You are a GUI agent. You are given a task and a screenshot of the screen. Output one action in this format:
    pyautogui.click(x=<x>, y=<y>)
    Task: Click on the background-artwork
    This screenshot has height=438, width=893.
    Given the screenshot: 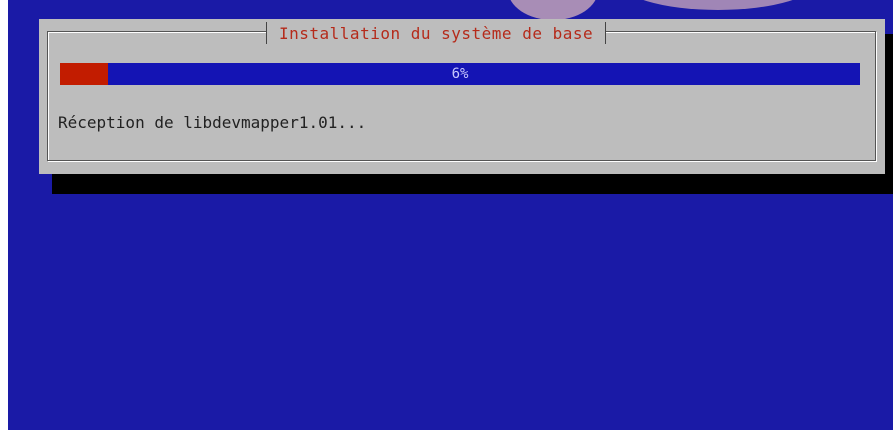 What is the action you would take?
    pyautogui.click(x=553, y=10)
    